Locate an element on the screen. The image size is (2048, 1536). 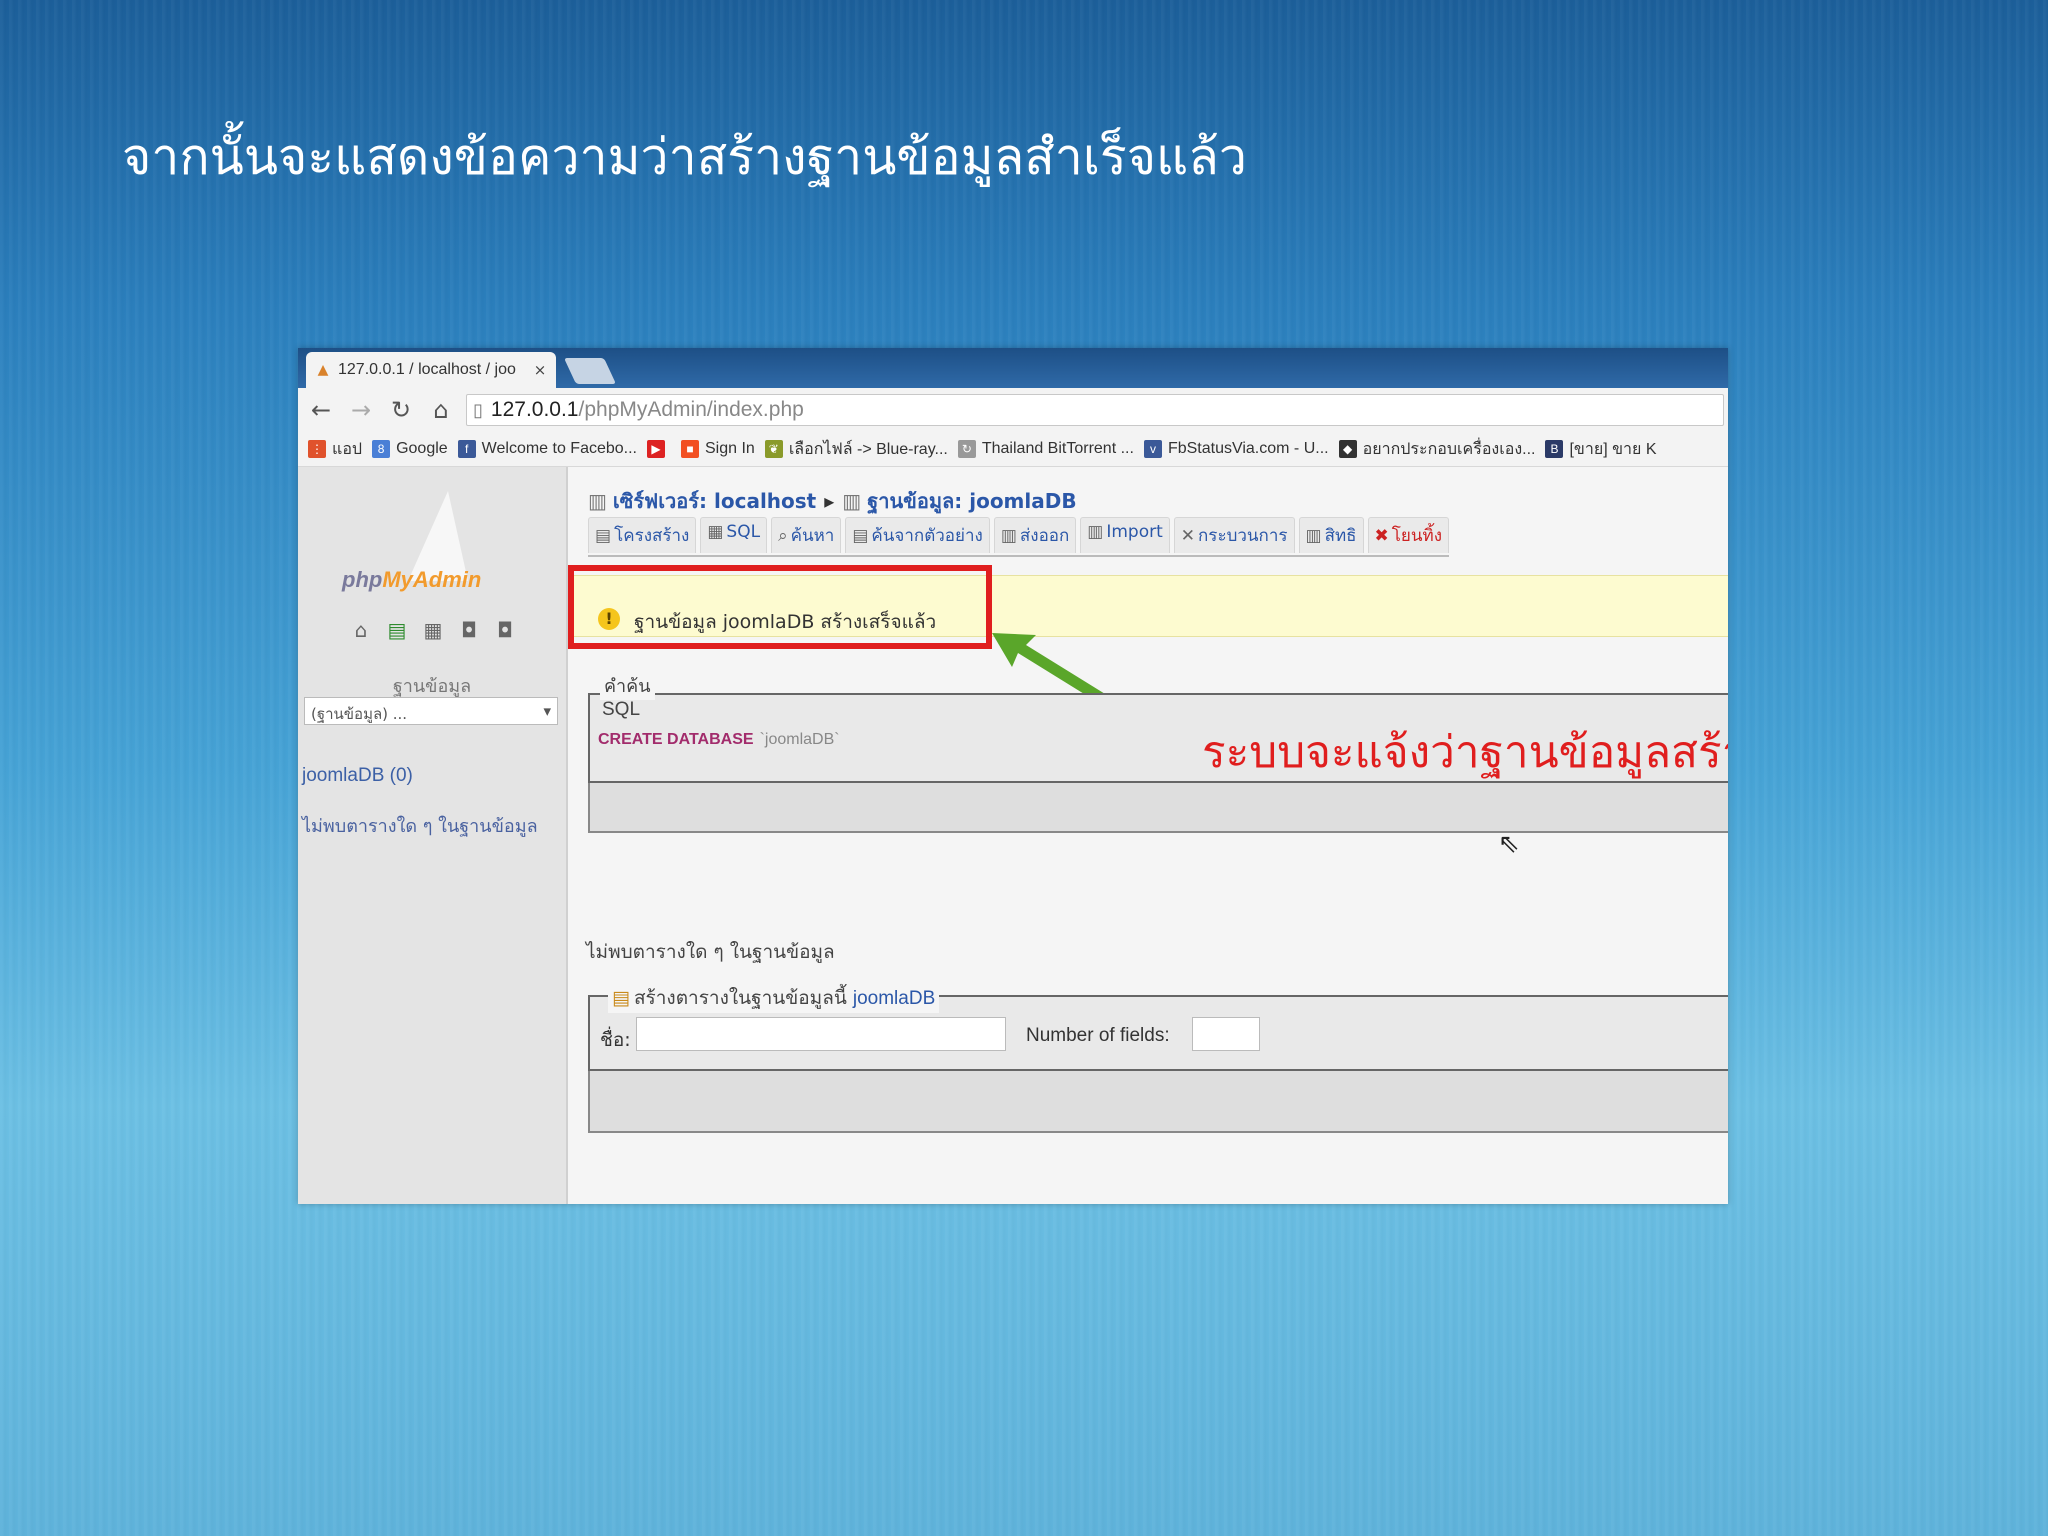
tab-query: ▤ ค้นจากตัวอย่าง is located at coordinates (917, 535).